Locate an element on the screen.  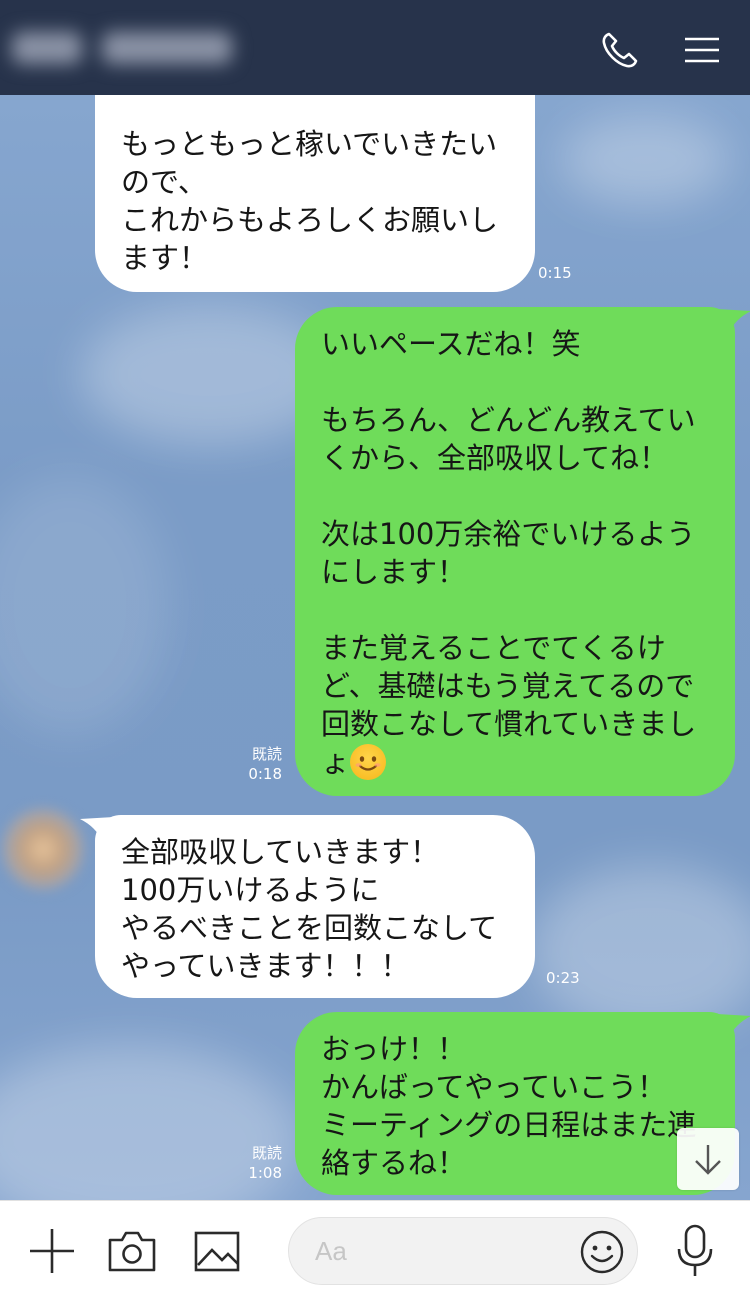
message-meta: 0:15 is located at coordinates (563, 273).